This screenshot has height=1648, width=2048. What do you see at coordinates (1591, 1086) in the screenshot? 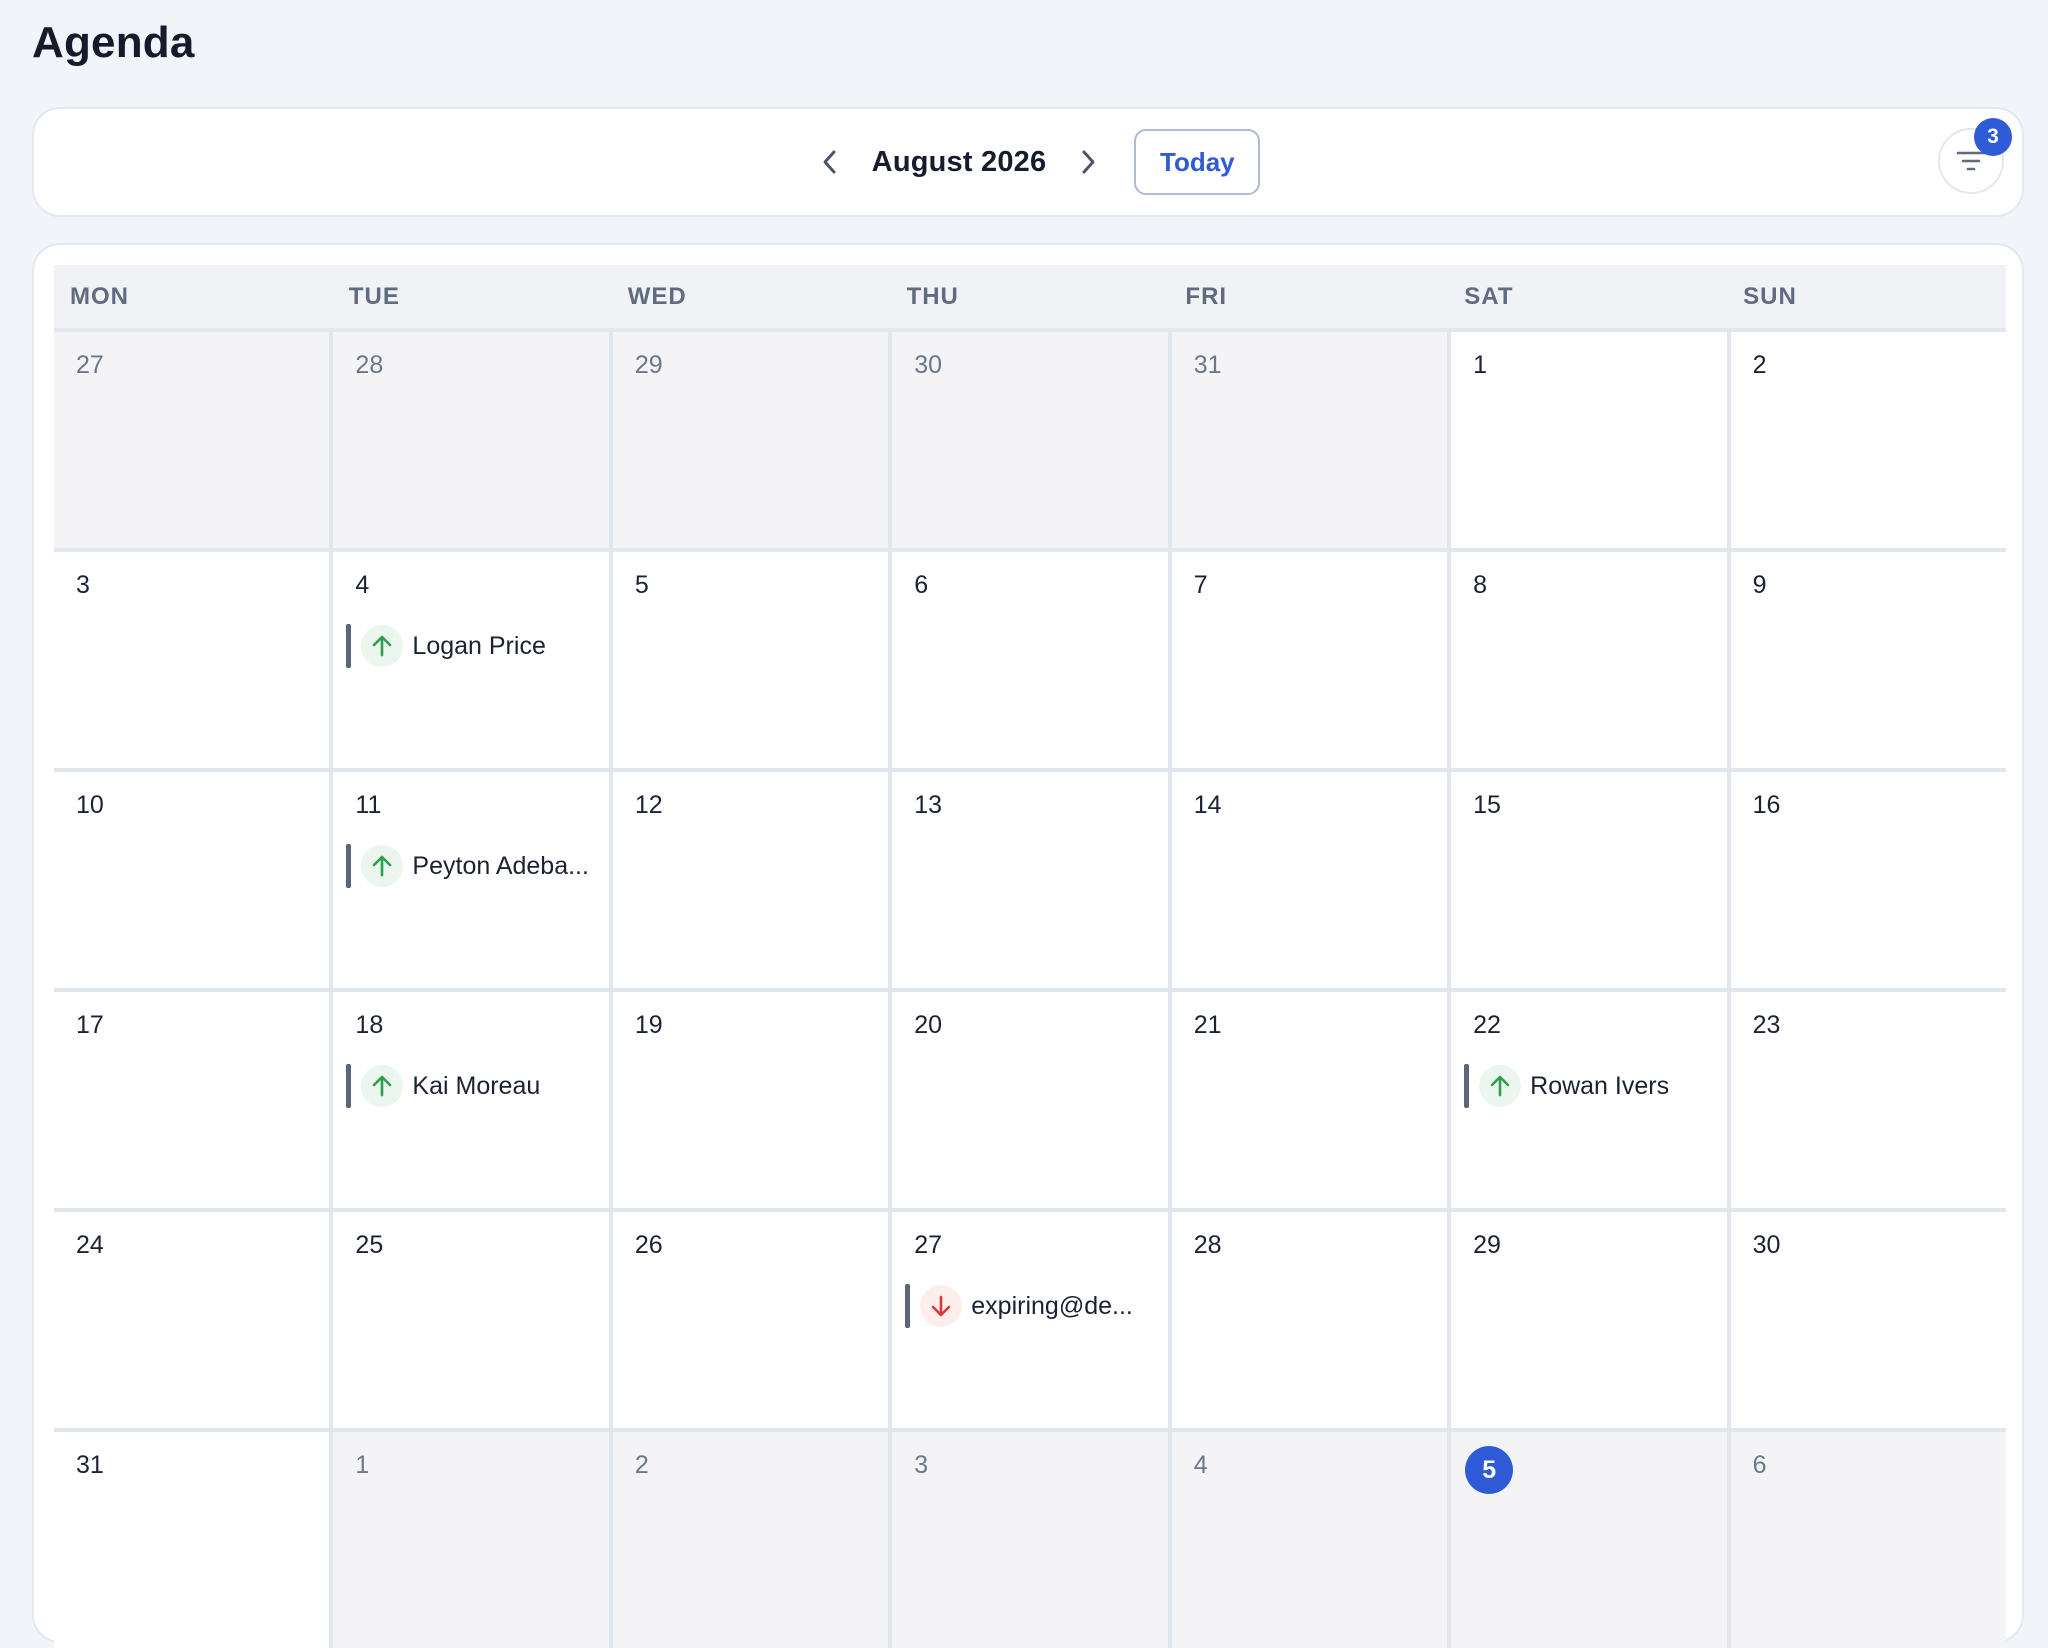
I see `calendar-event: Rowan Ivers` at bounding box center [1591, 1086].